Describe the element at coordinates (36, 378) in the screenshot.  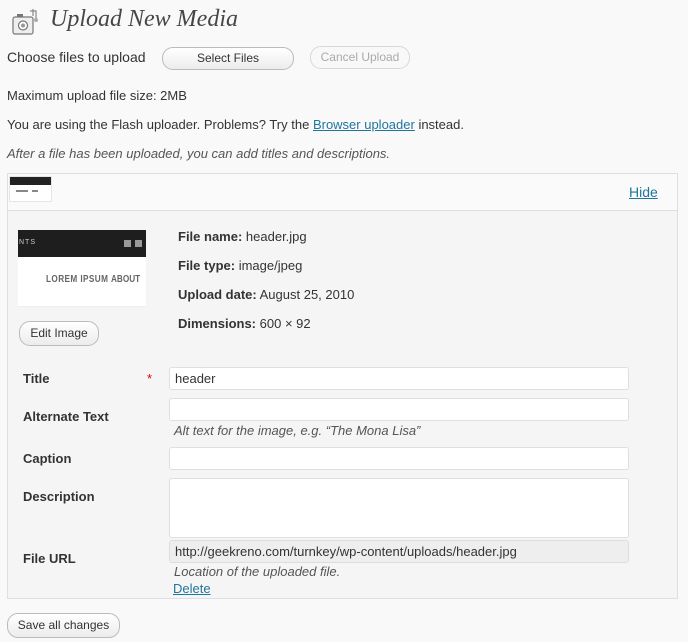
I see `title-label: Title` at that location.